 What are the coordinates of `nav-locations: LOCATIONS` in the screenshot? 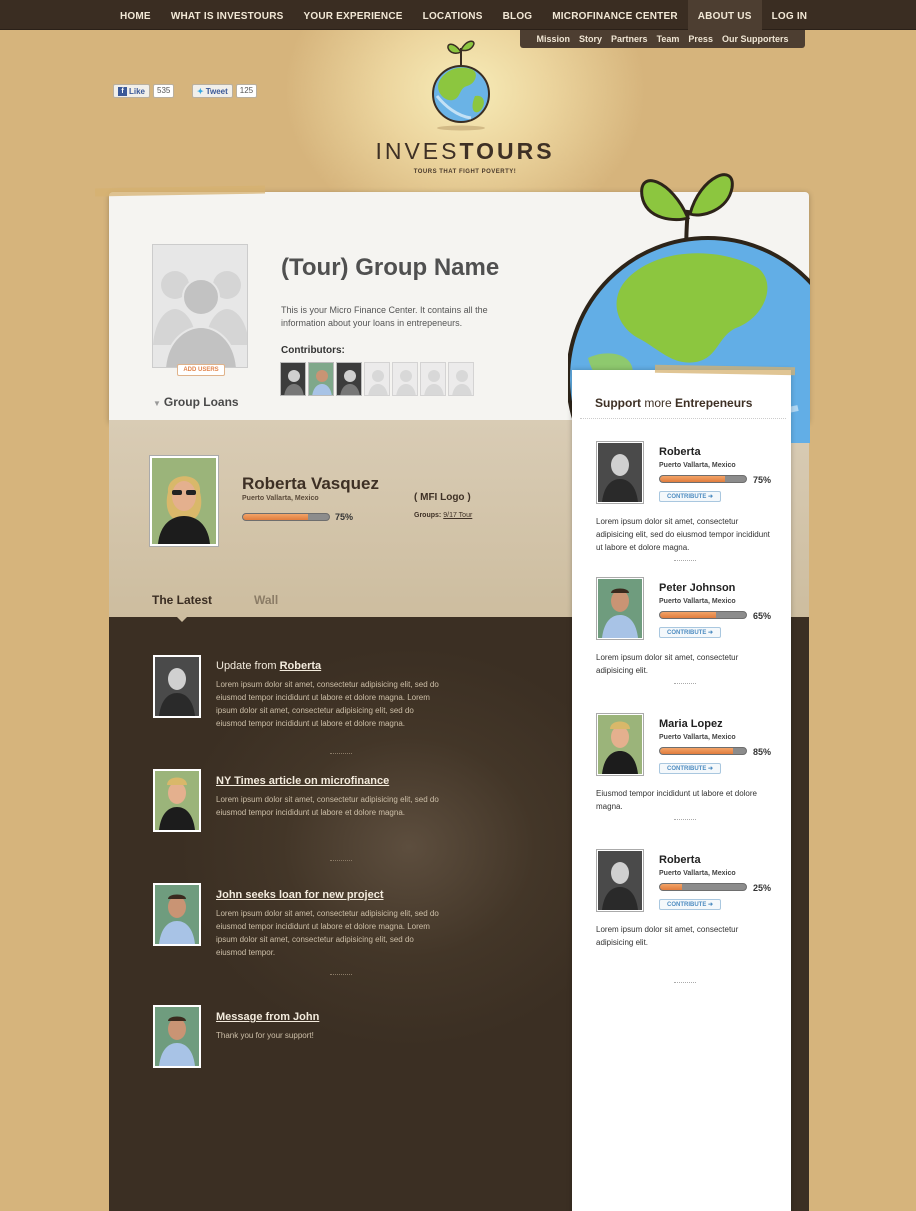 It's located at (453, 15).